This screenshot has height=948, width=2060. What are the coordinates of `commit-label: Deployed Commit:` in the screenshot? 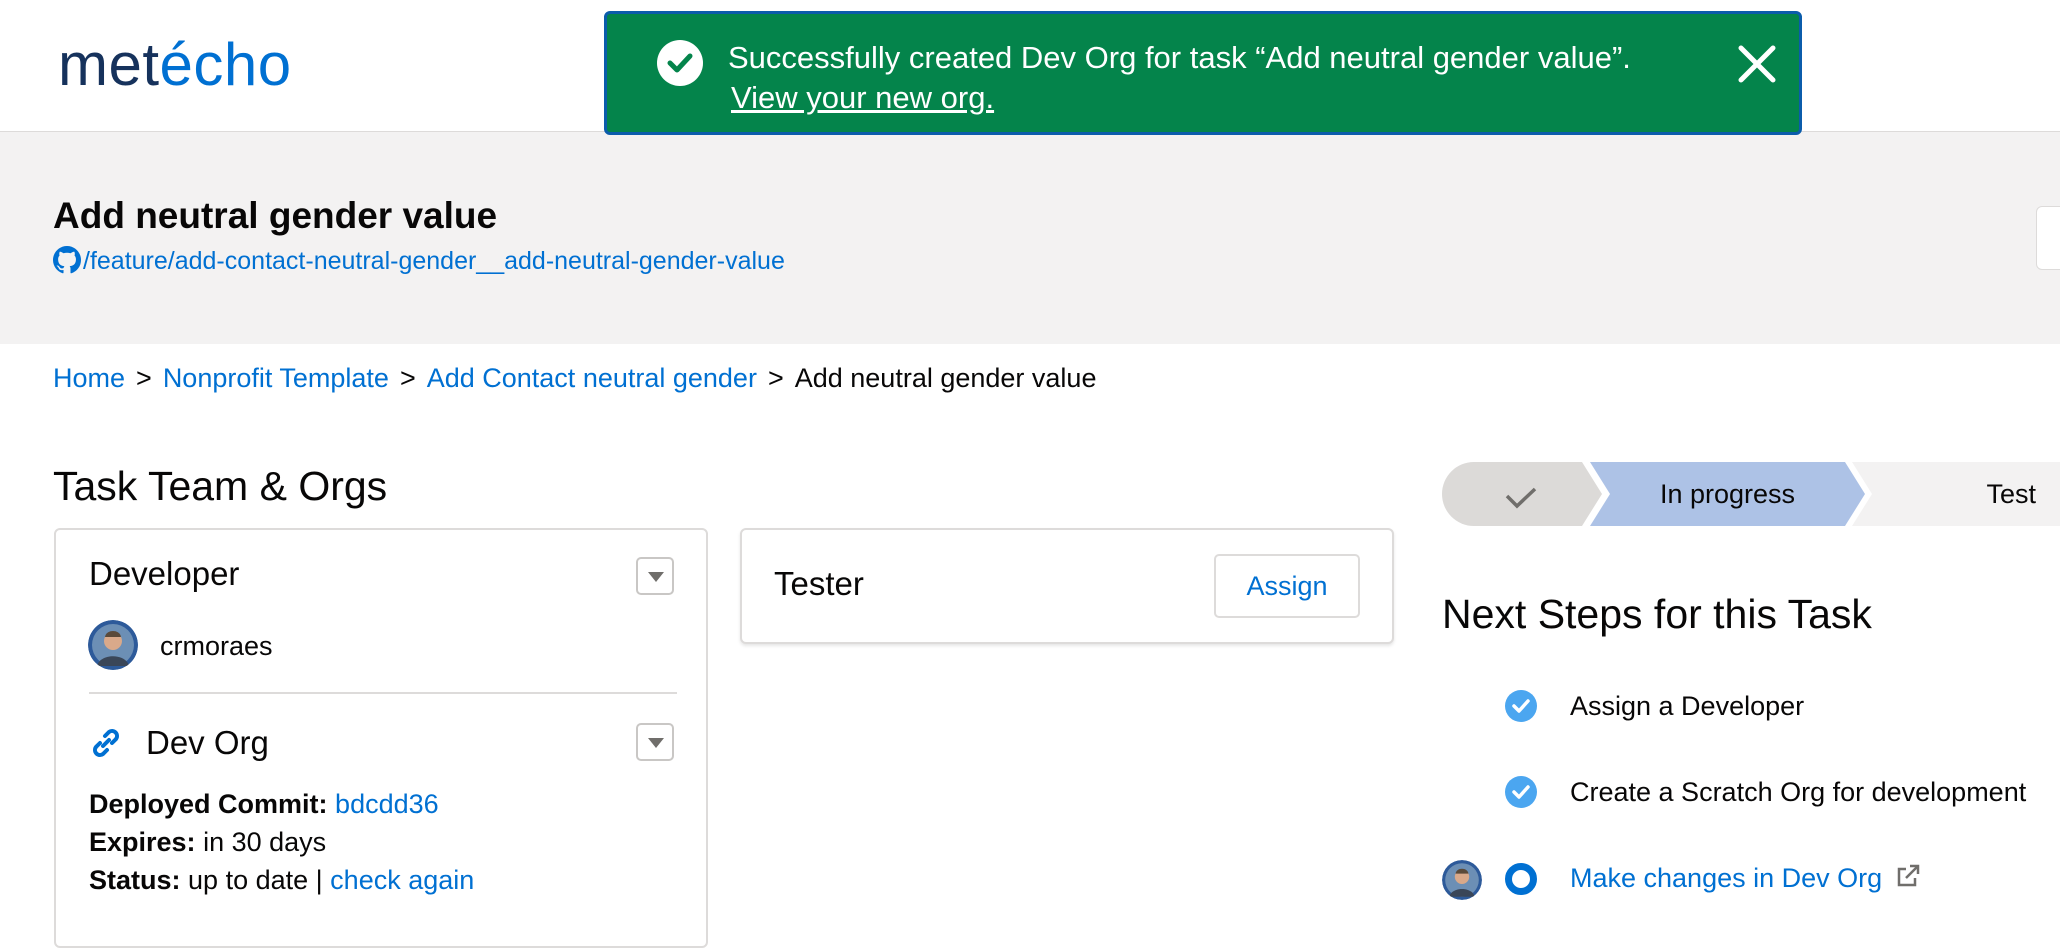 It's located at (208, 804).